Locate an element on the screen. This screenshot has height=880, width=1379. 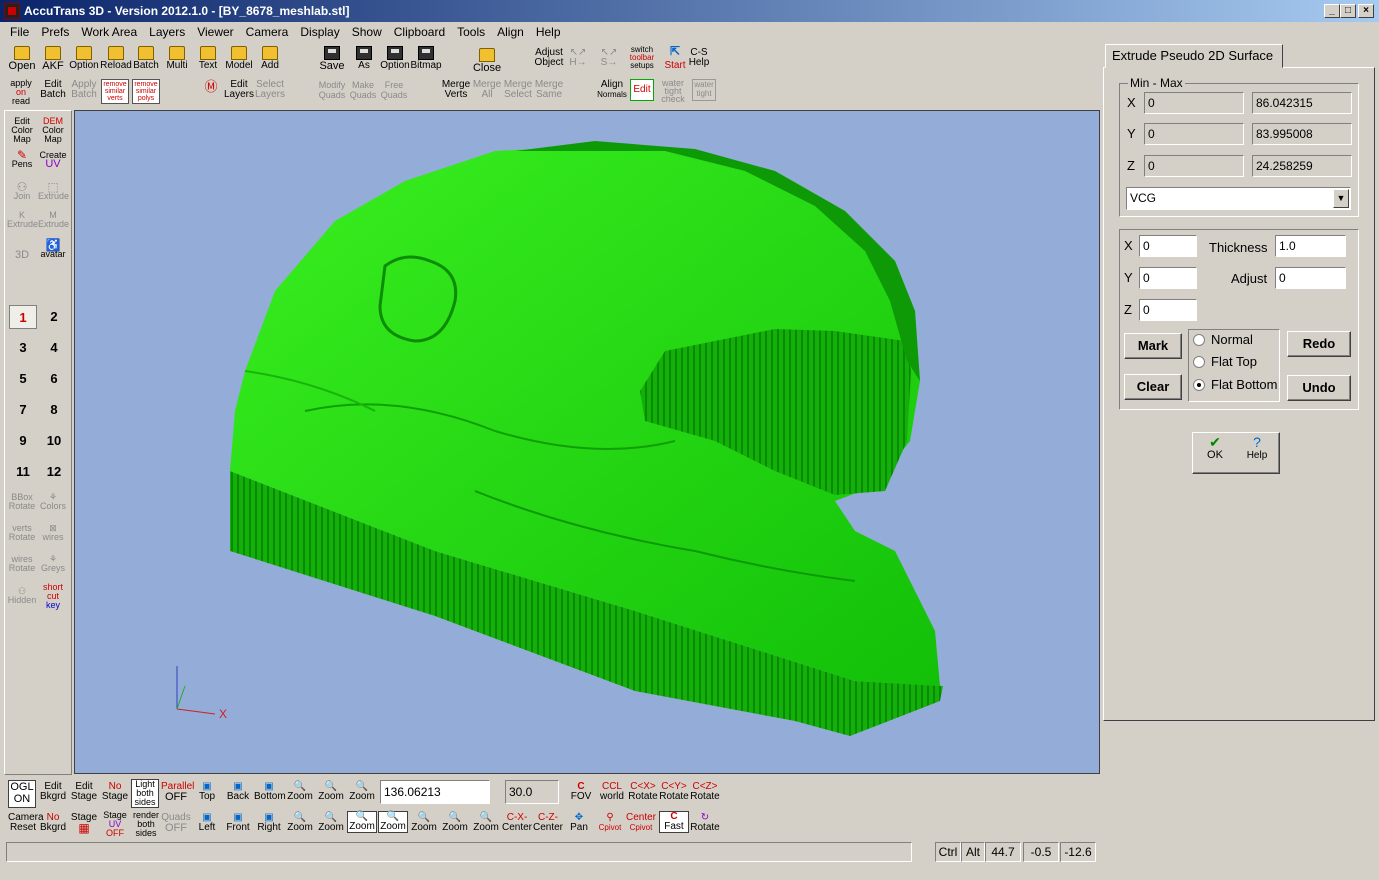
cs-help-button: C-S Help is located at coordinates (699, 58).